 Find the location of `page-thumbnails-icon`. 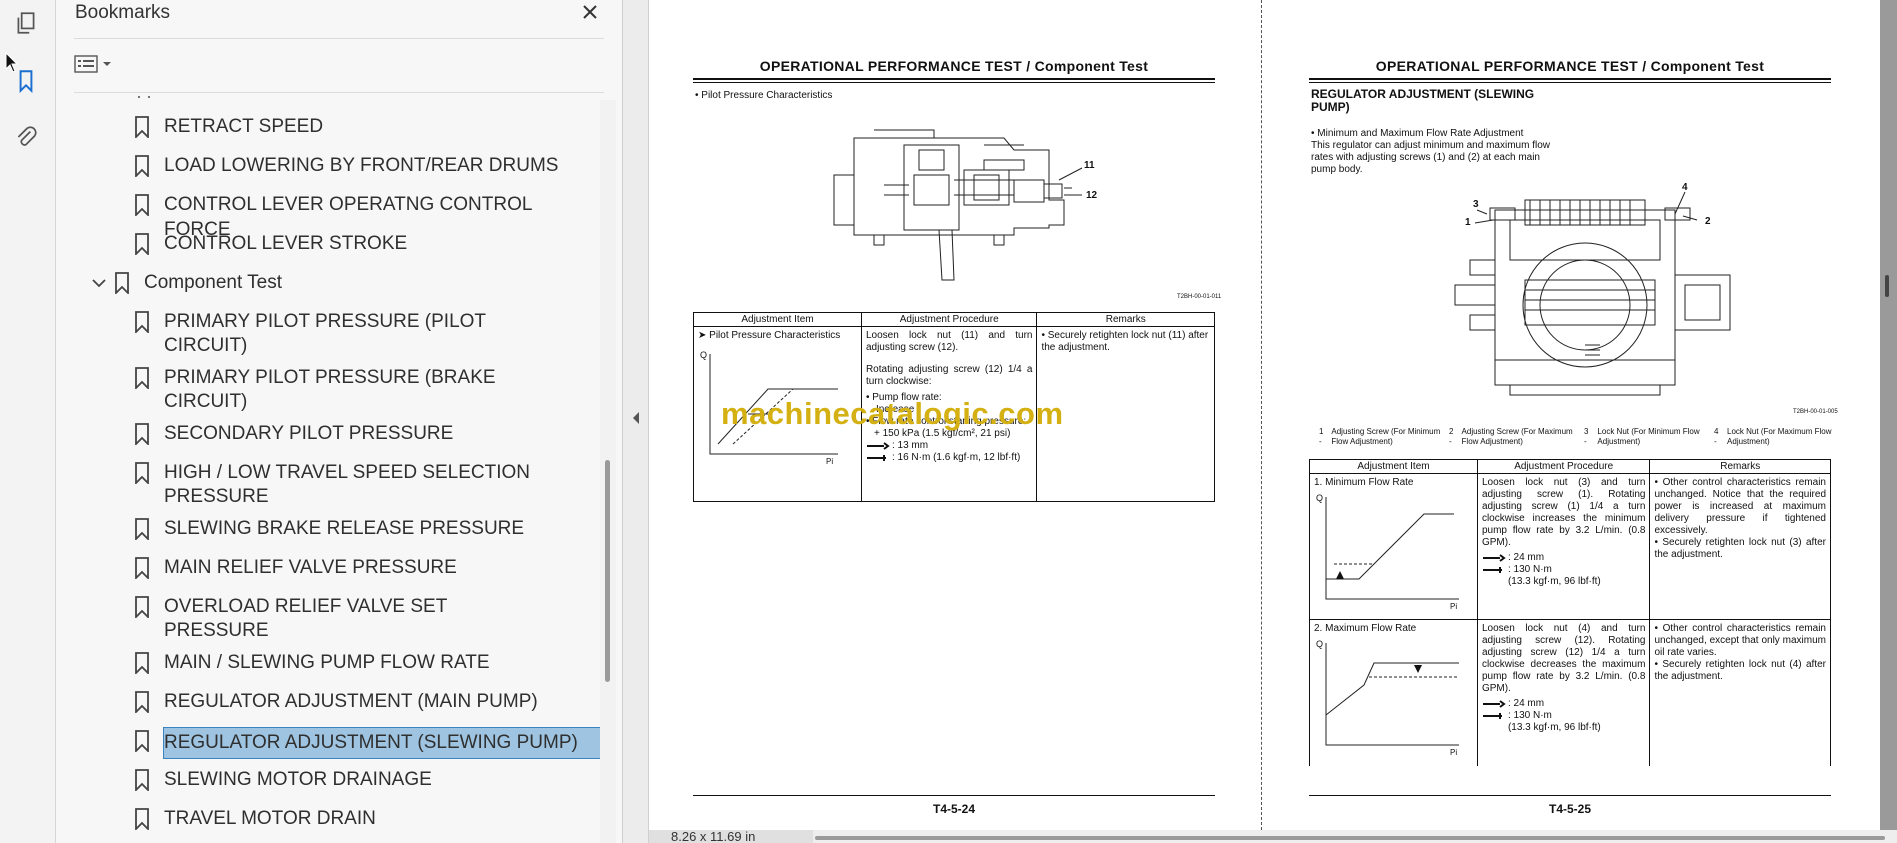

page-thumbnails-icon is located at coordinates (26, 23).